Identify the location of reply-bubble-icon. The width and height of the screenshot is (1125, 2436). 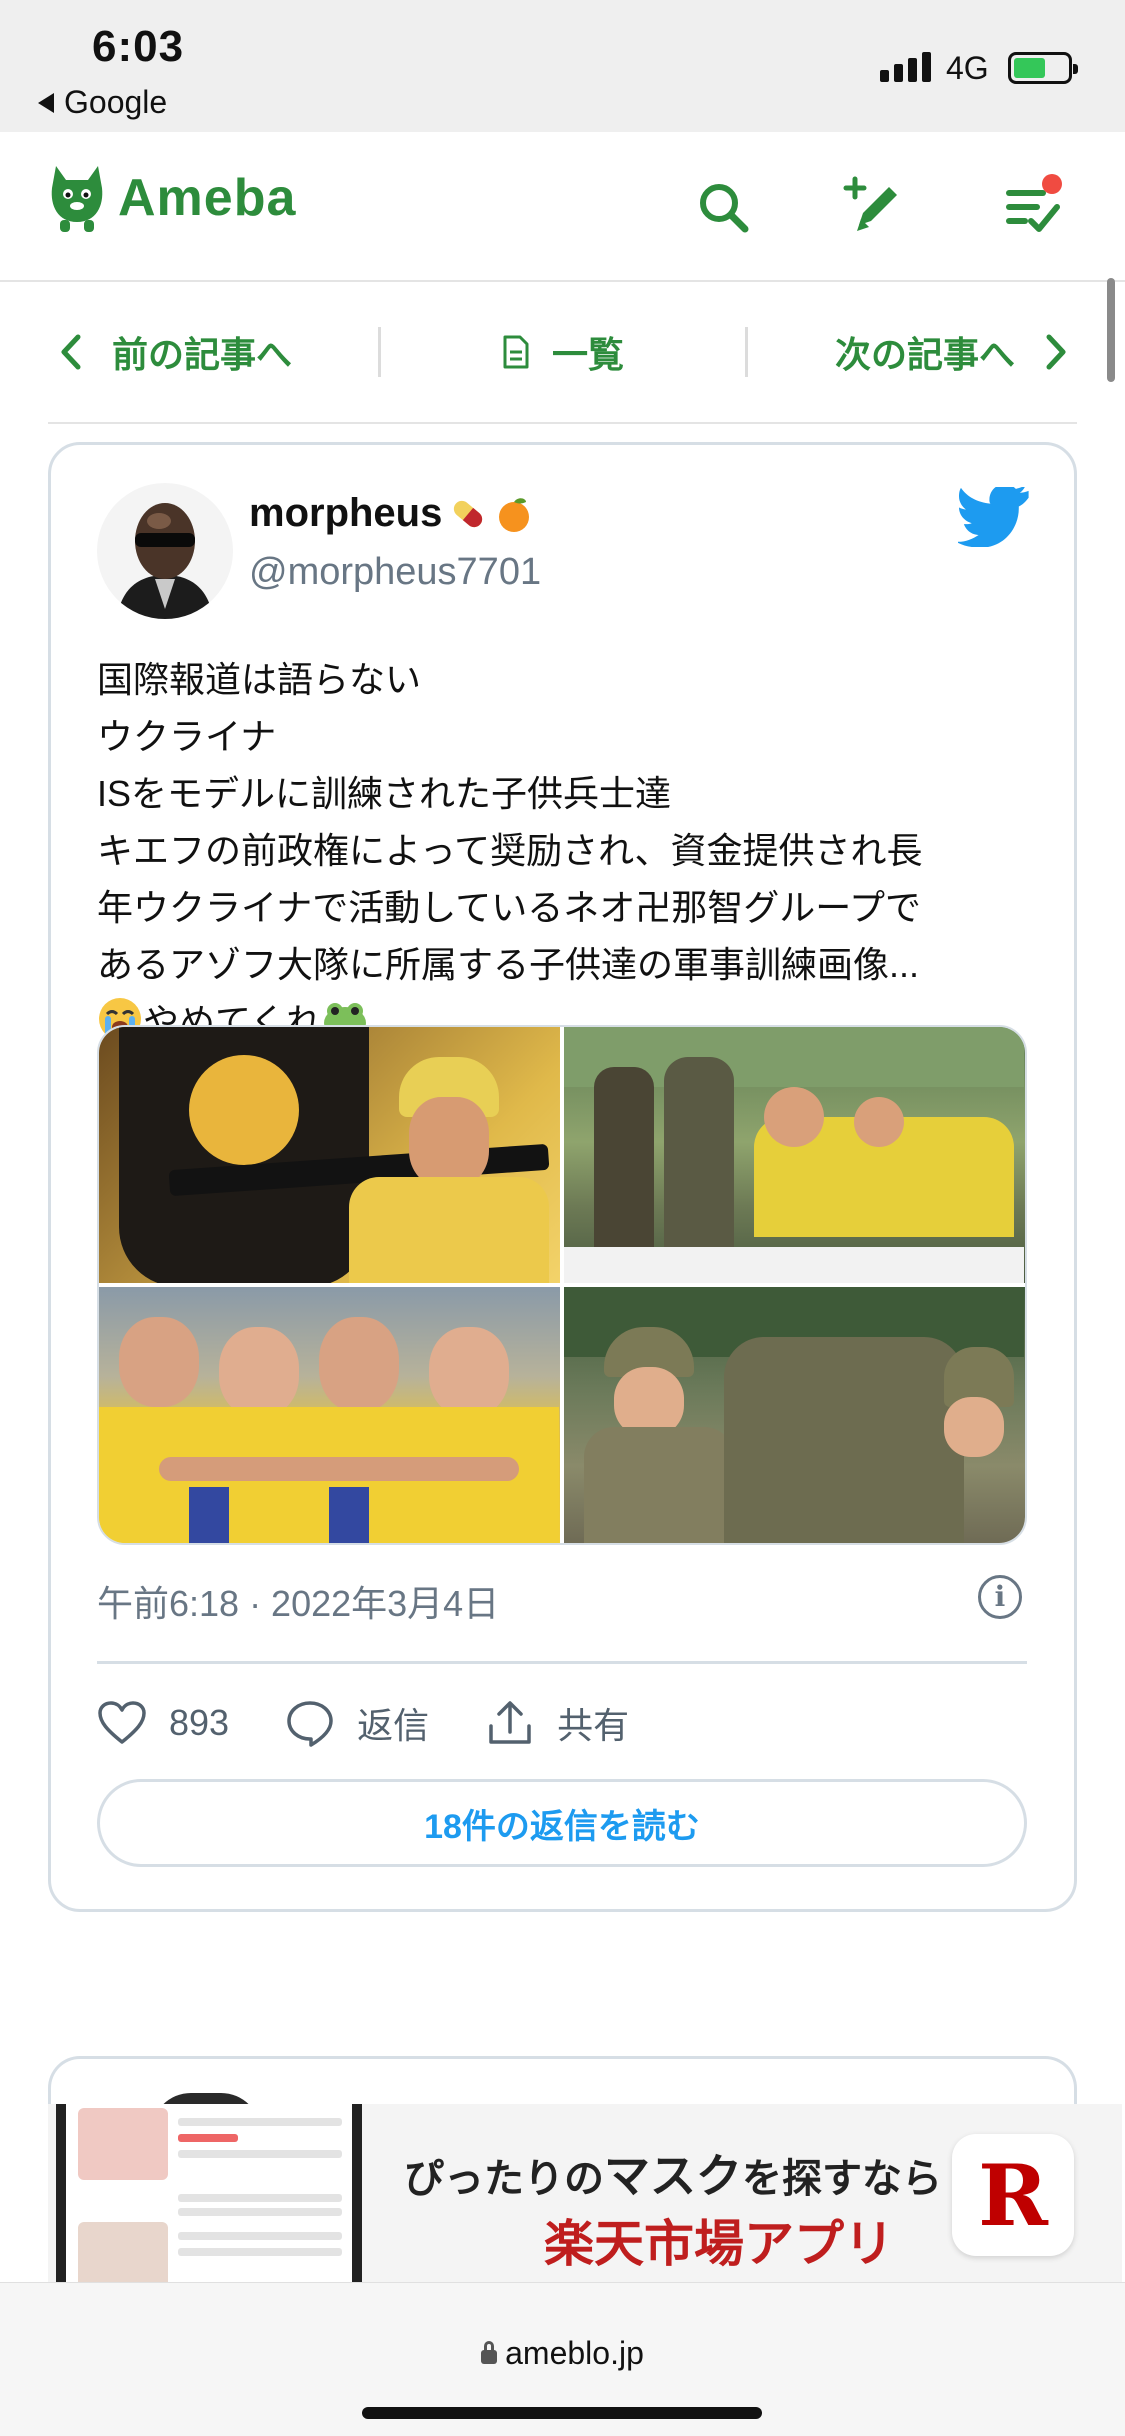
(310, 1724).